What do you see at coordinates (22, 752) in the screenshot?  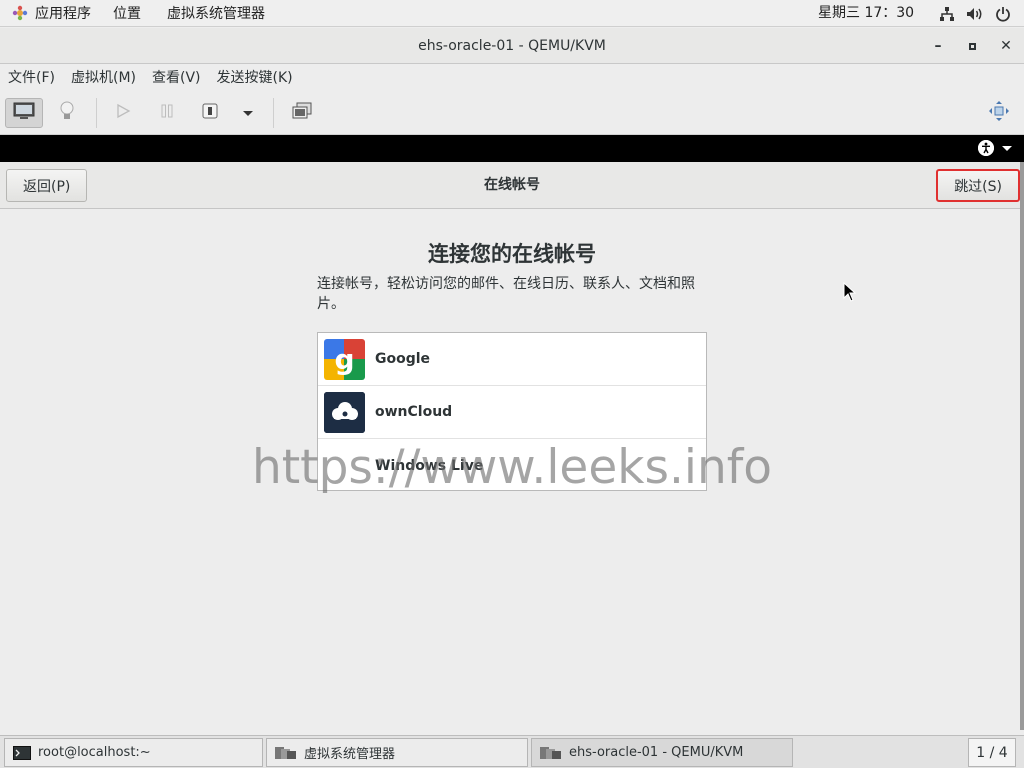 I see `terminal-icon` at bounding box center [22, 752].